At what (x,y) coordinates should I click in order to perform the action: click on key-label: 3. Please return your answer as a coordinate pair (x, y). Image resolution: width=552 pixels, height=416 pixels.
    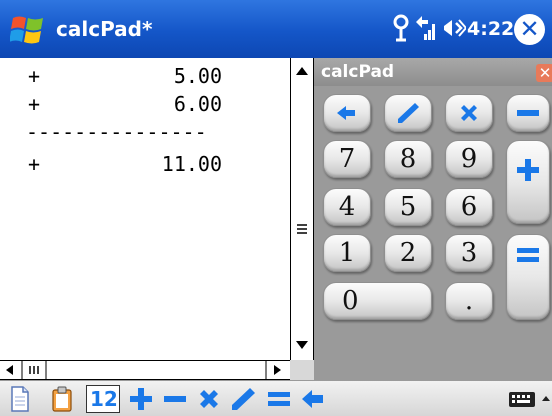
    Looking at the image, I should click on (469, 253).